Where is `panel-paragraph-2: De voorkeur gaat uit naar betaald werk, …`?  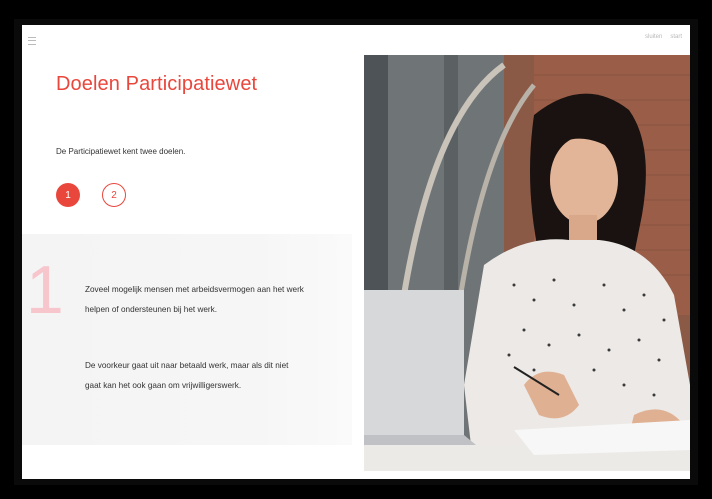
panel-paragraph-2: De voorkeur gaat uit naar betaald werk, … is located at coordinates (187, 375).